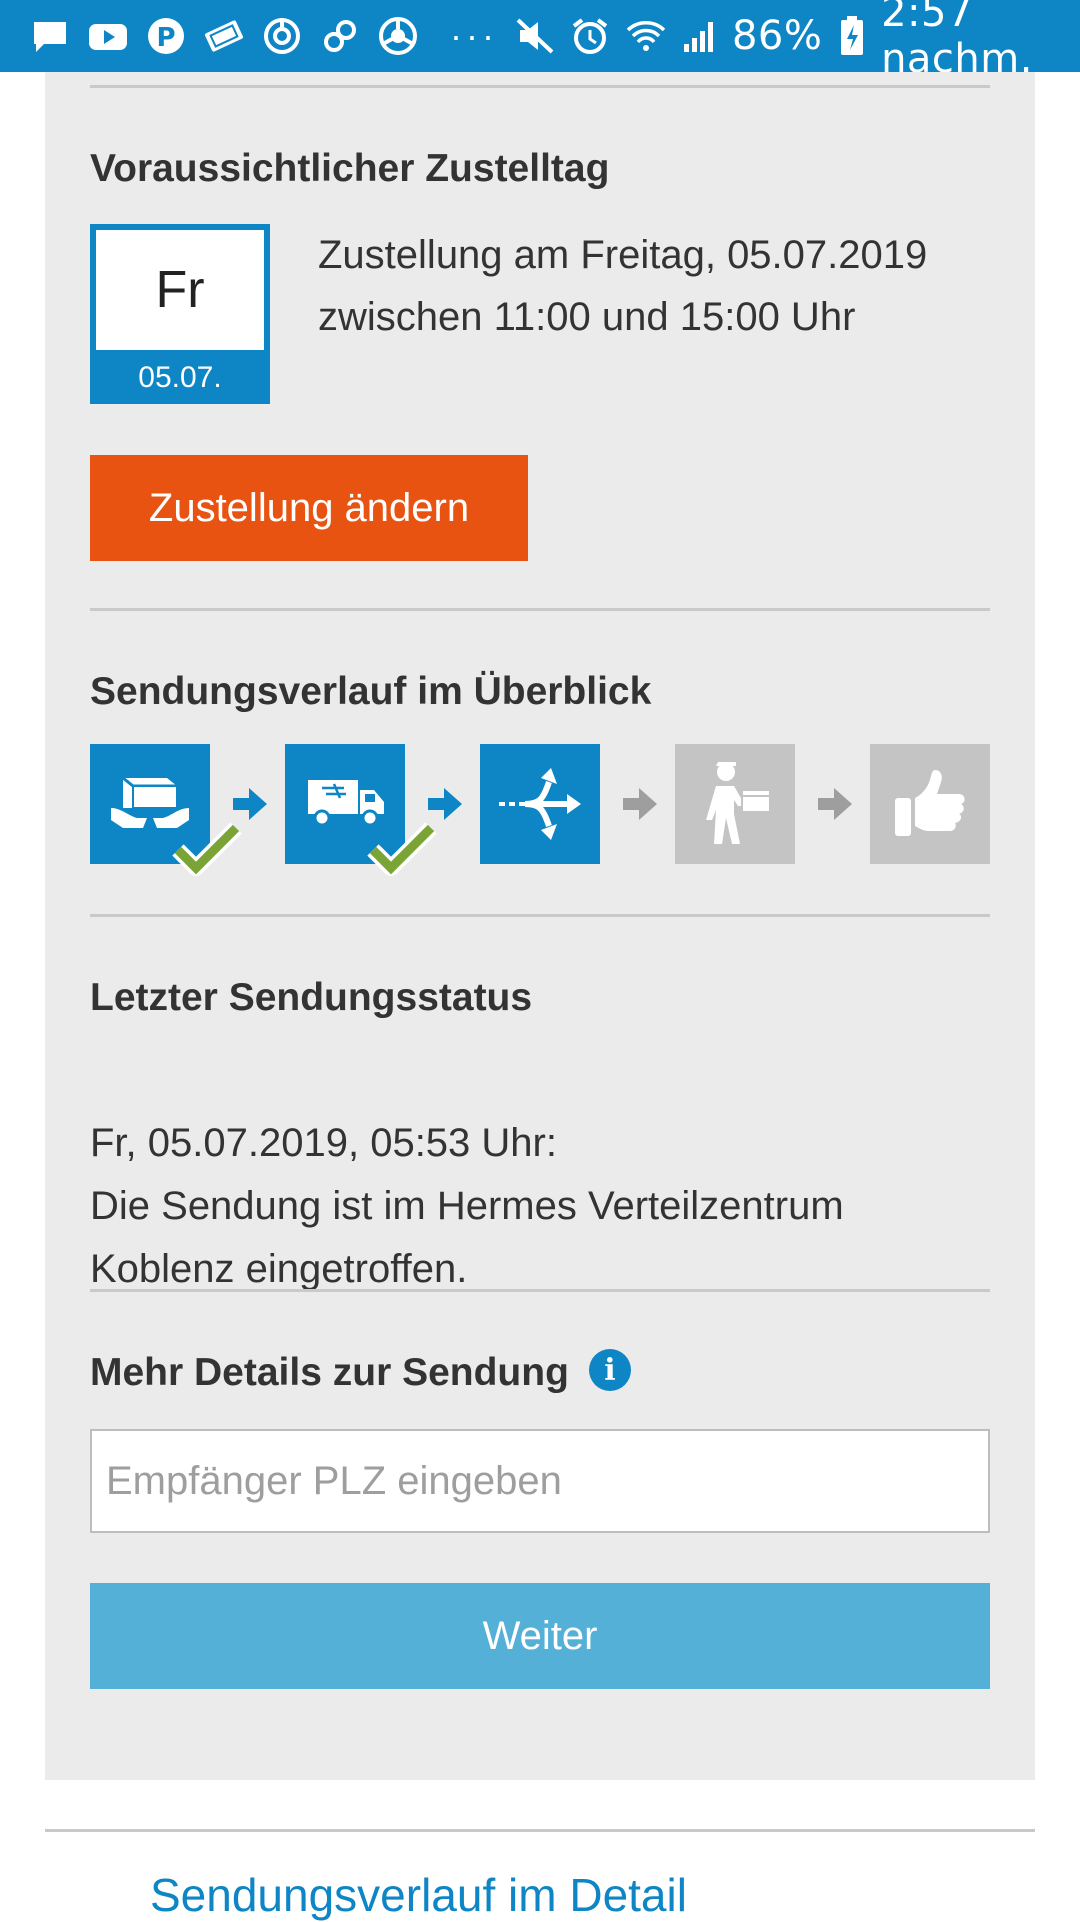 The image size is (1080, 1922). Describe the element at coordinates (610, 1370) in the screenshot. I see `info-icon: i` at that location.